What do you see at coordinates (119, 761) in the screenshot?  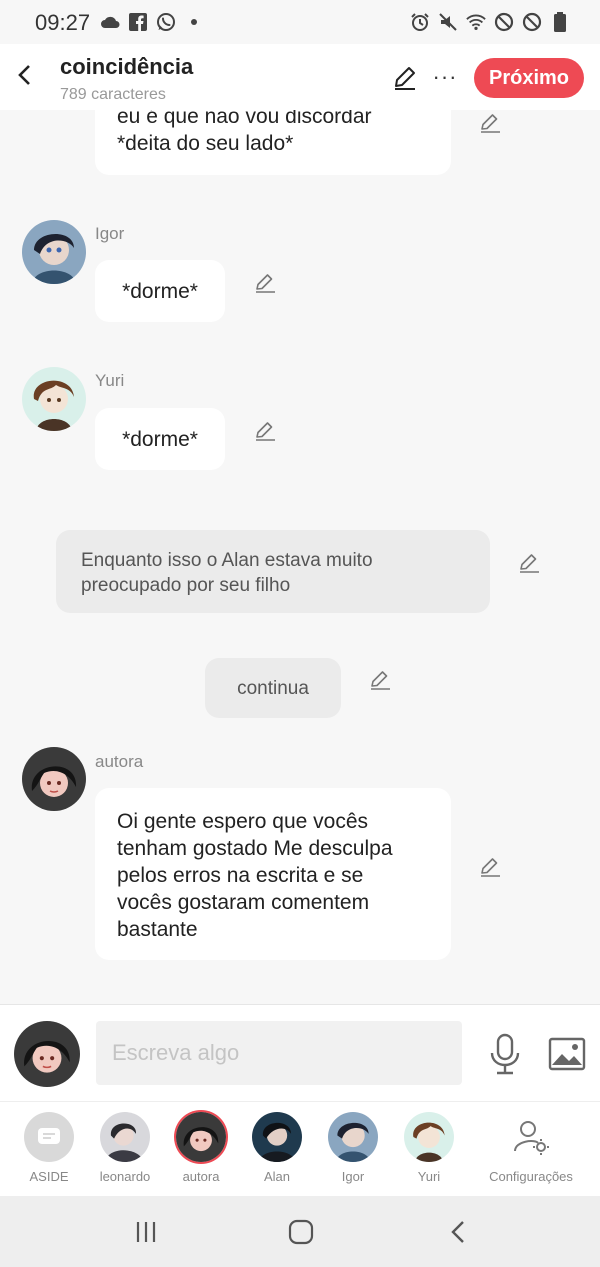 I see `speaker-name: autora` at bounding box center [119, 761].